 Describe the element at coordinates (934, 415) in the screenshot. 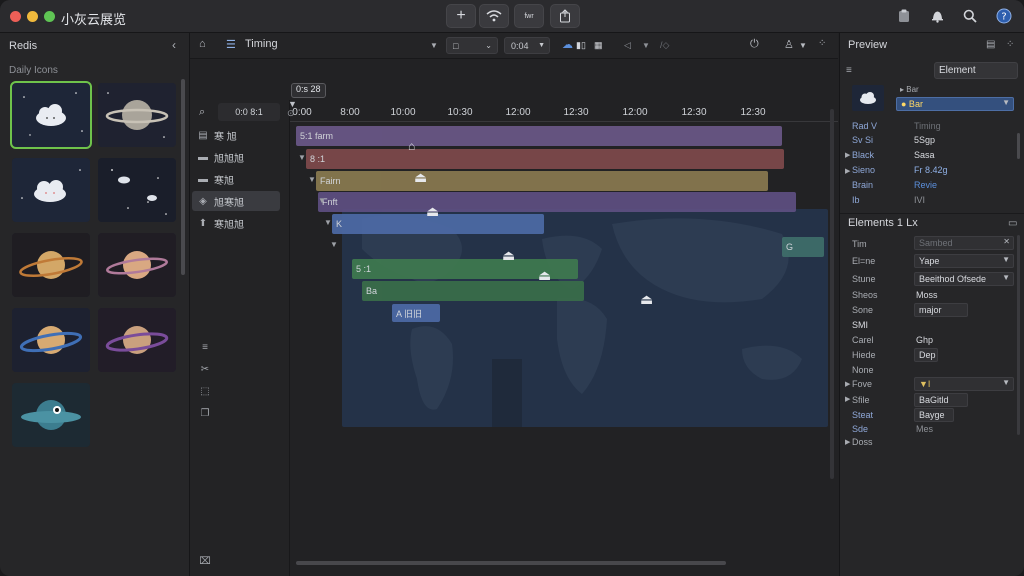

I see `property-field: Bayge` at that location.